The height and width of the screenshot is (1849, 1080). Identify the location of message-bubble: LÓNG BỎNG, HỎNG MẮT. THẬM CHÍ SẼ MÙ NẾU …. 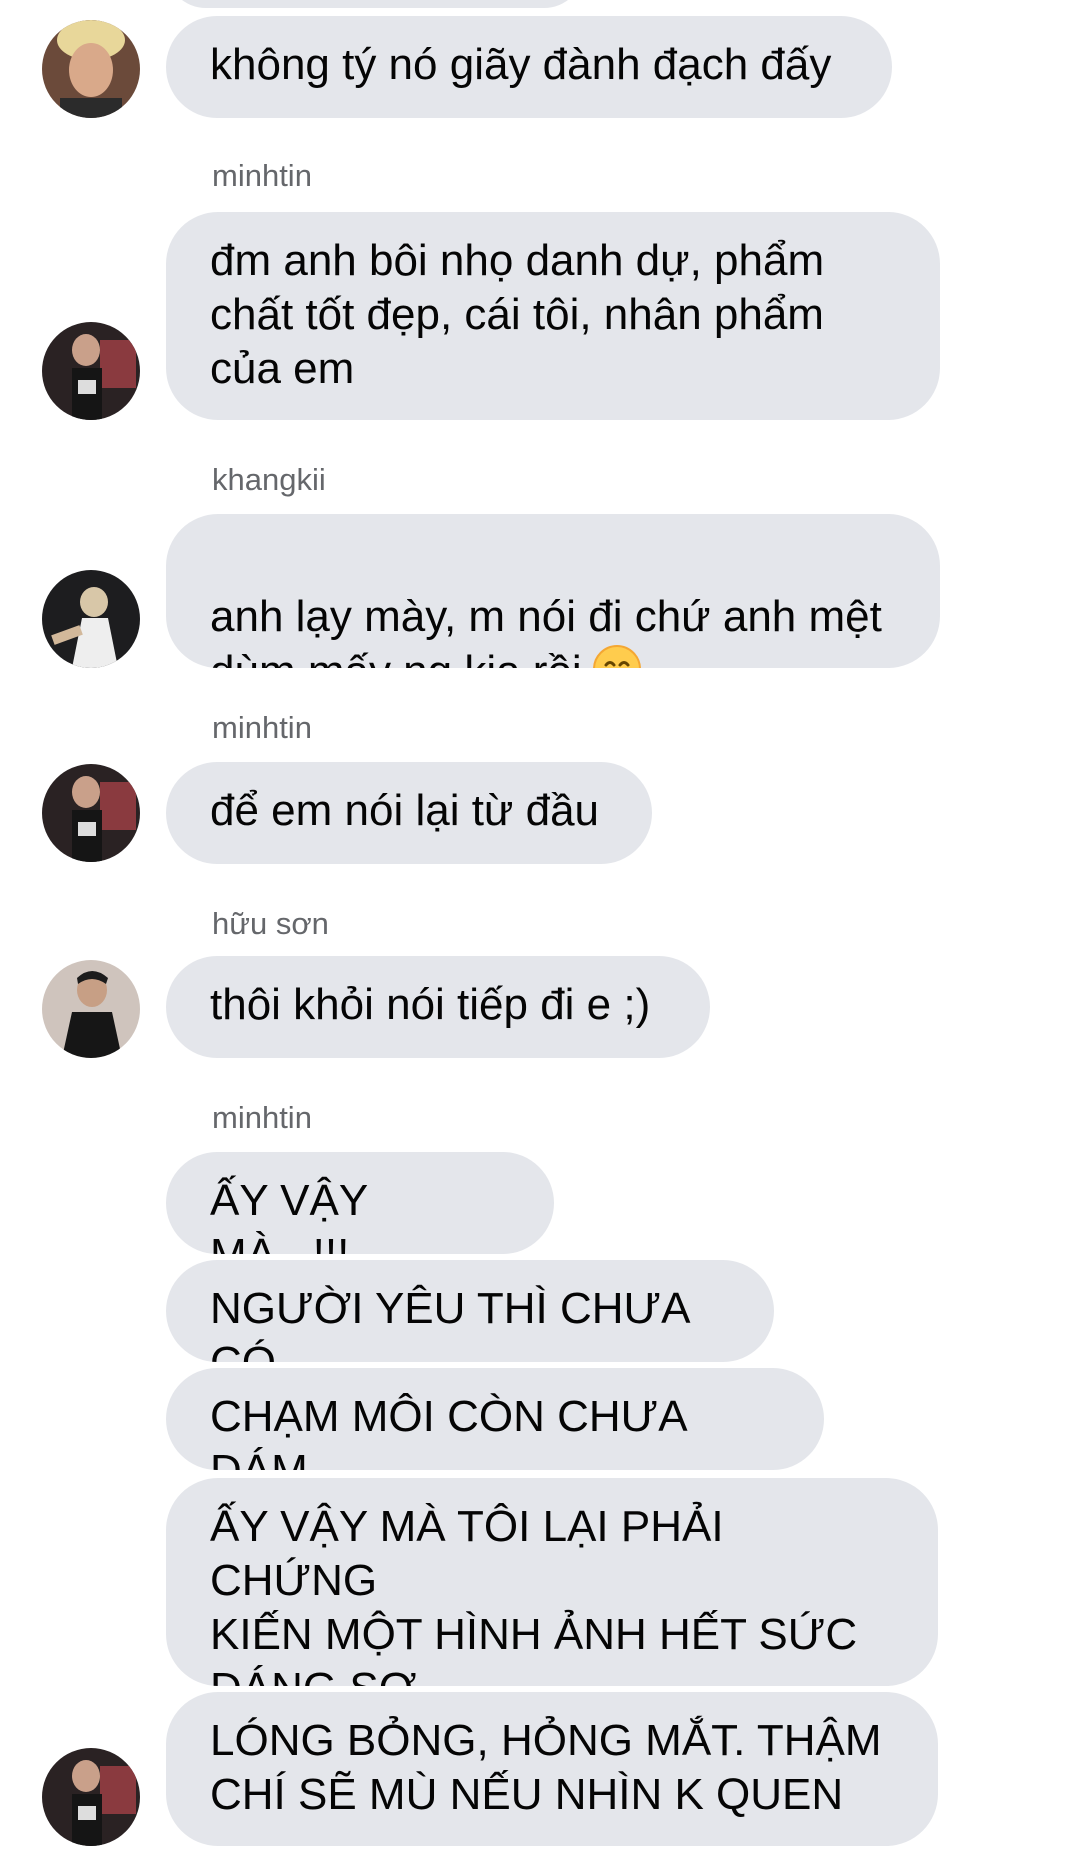
(552, 1769).